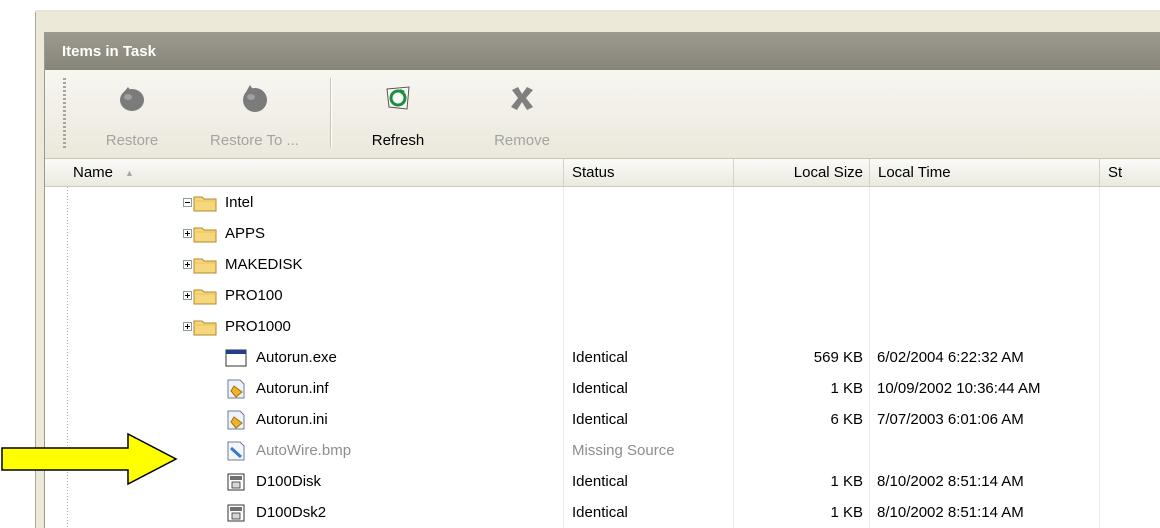  I want to click on header-name: Name ▲, so click(304, 172).